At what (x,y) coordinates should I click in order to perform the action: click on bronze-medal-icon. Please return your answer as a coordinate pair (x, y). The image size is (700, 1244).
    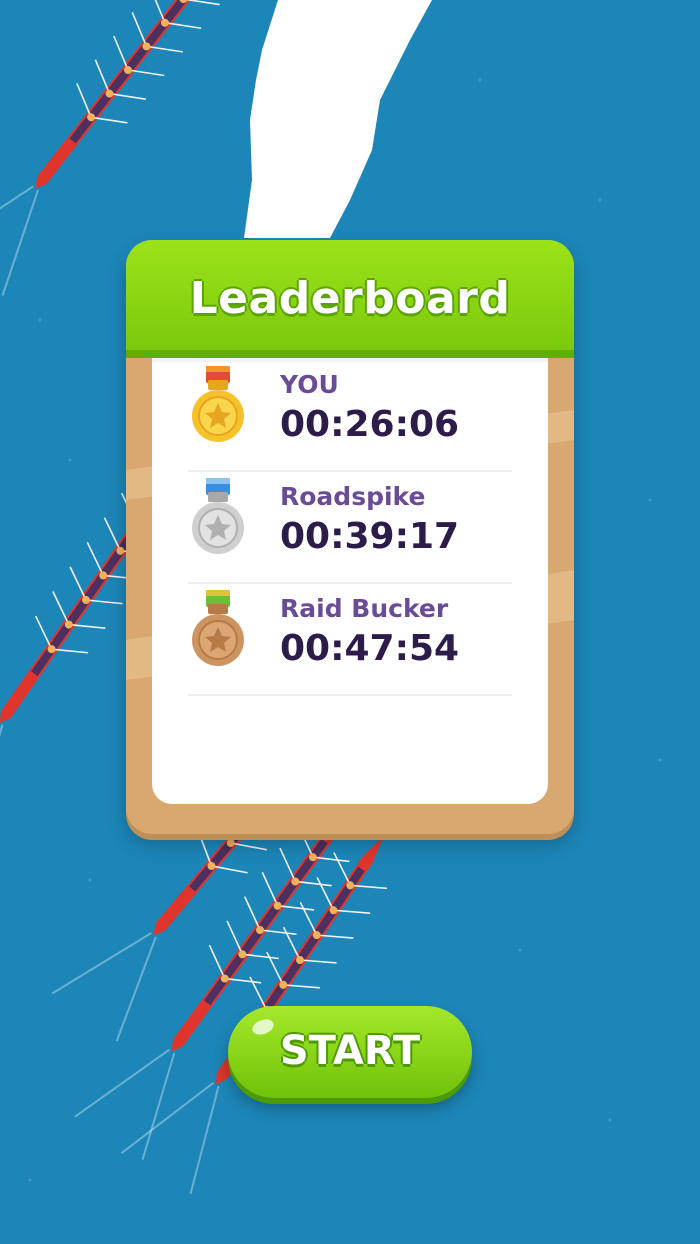
    Looking at the image, I should click on (218, 628).